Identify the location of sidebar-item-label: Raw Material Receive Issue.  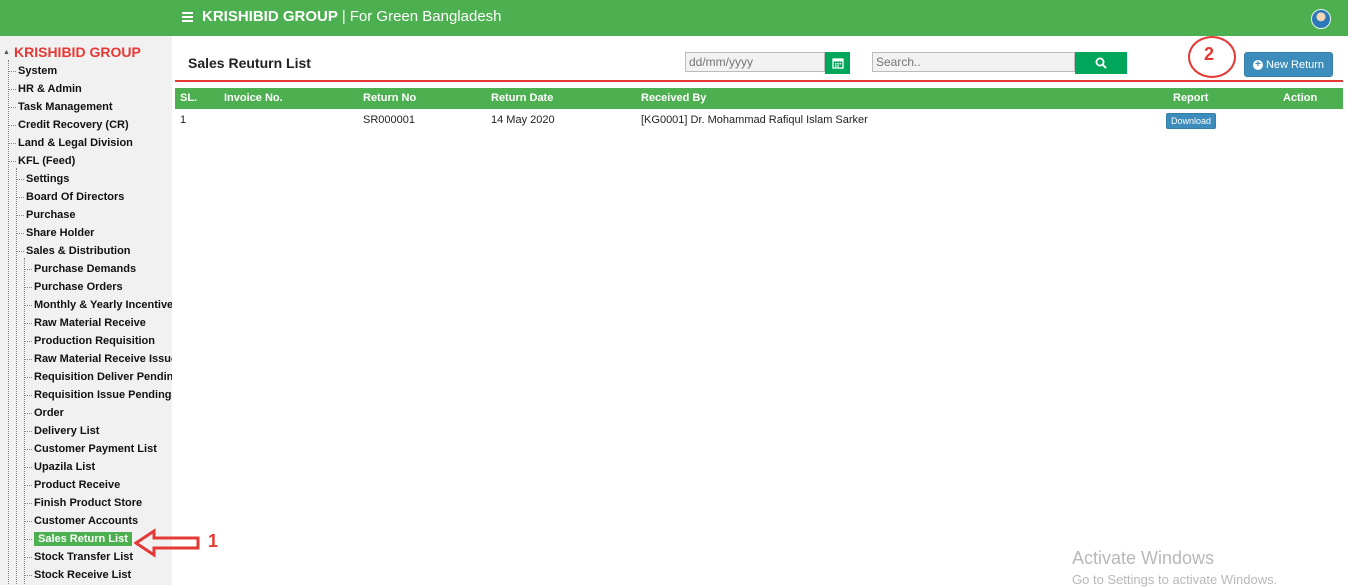
(103, 359).